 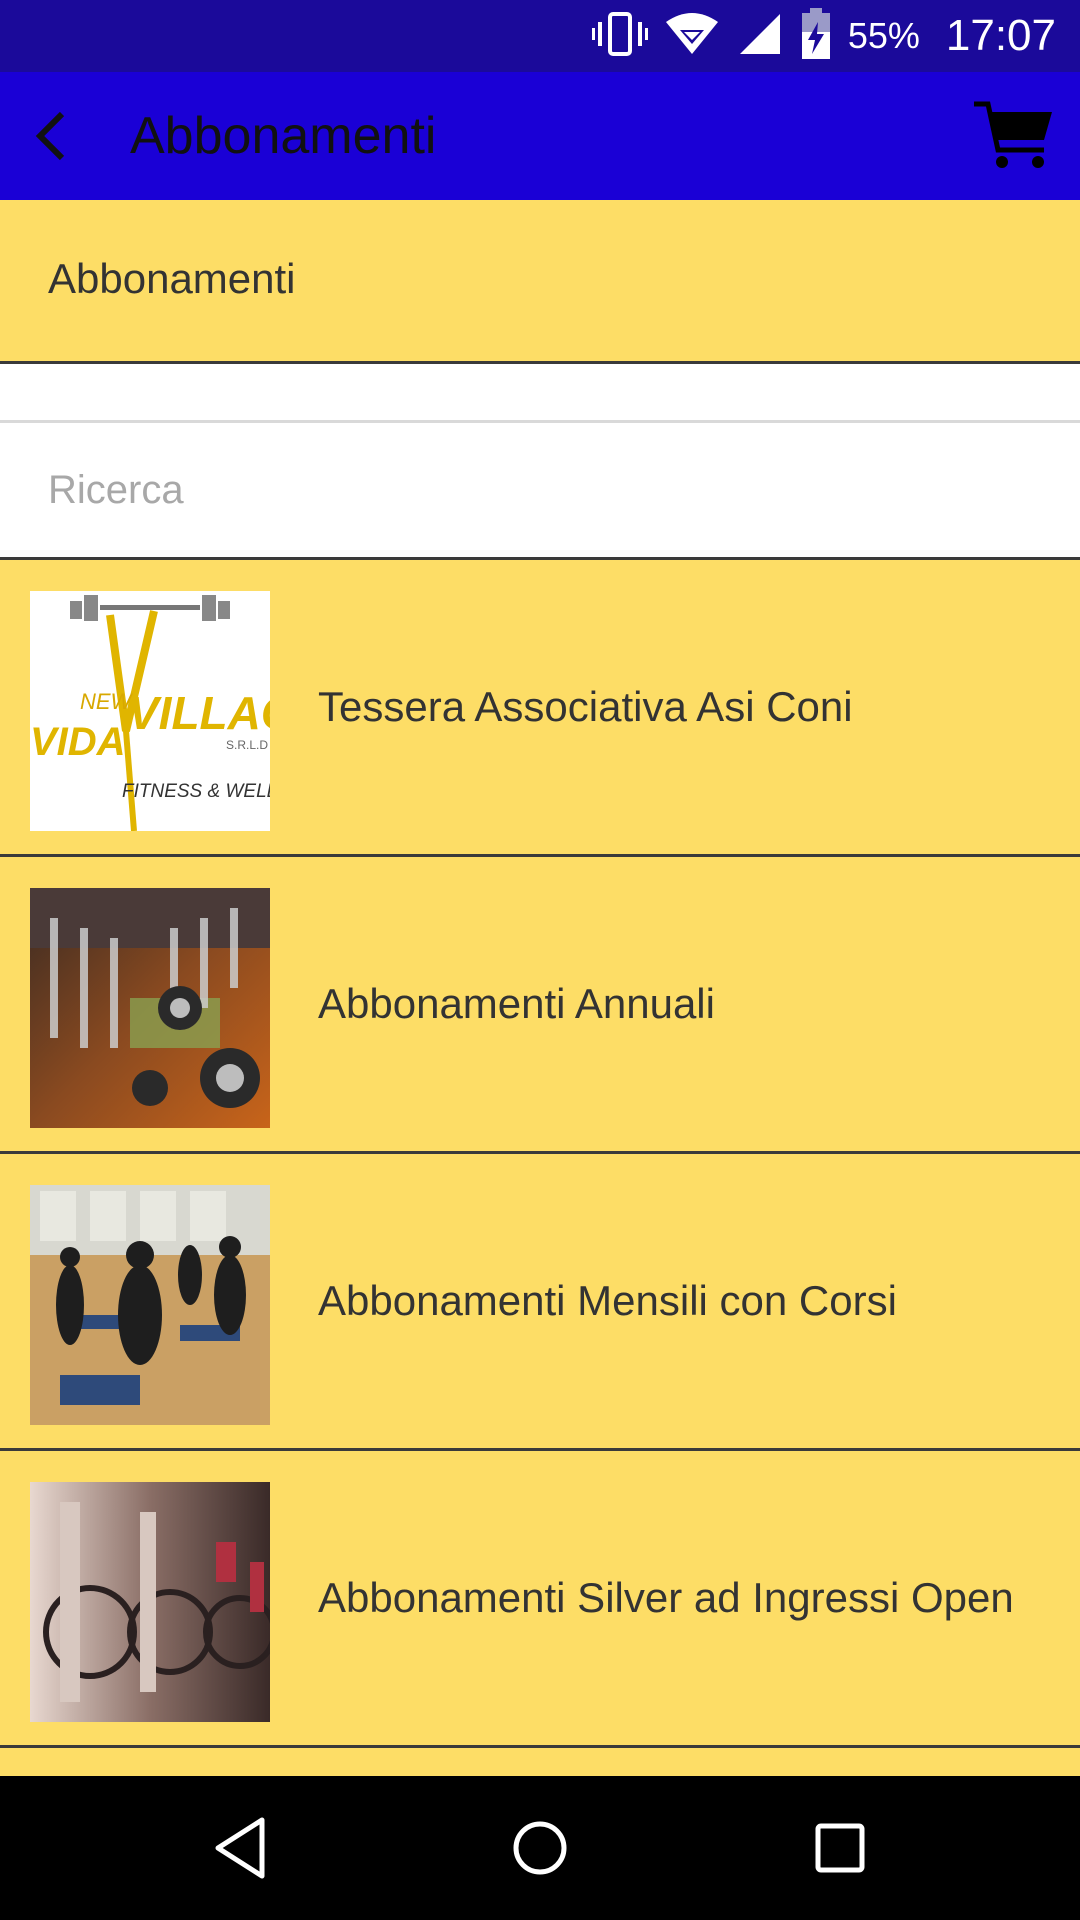 I want to click on item-title: Abbonamenti Mensili con Corsi, so click(x=607, y=1300).